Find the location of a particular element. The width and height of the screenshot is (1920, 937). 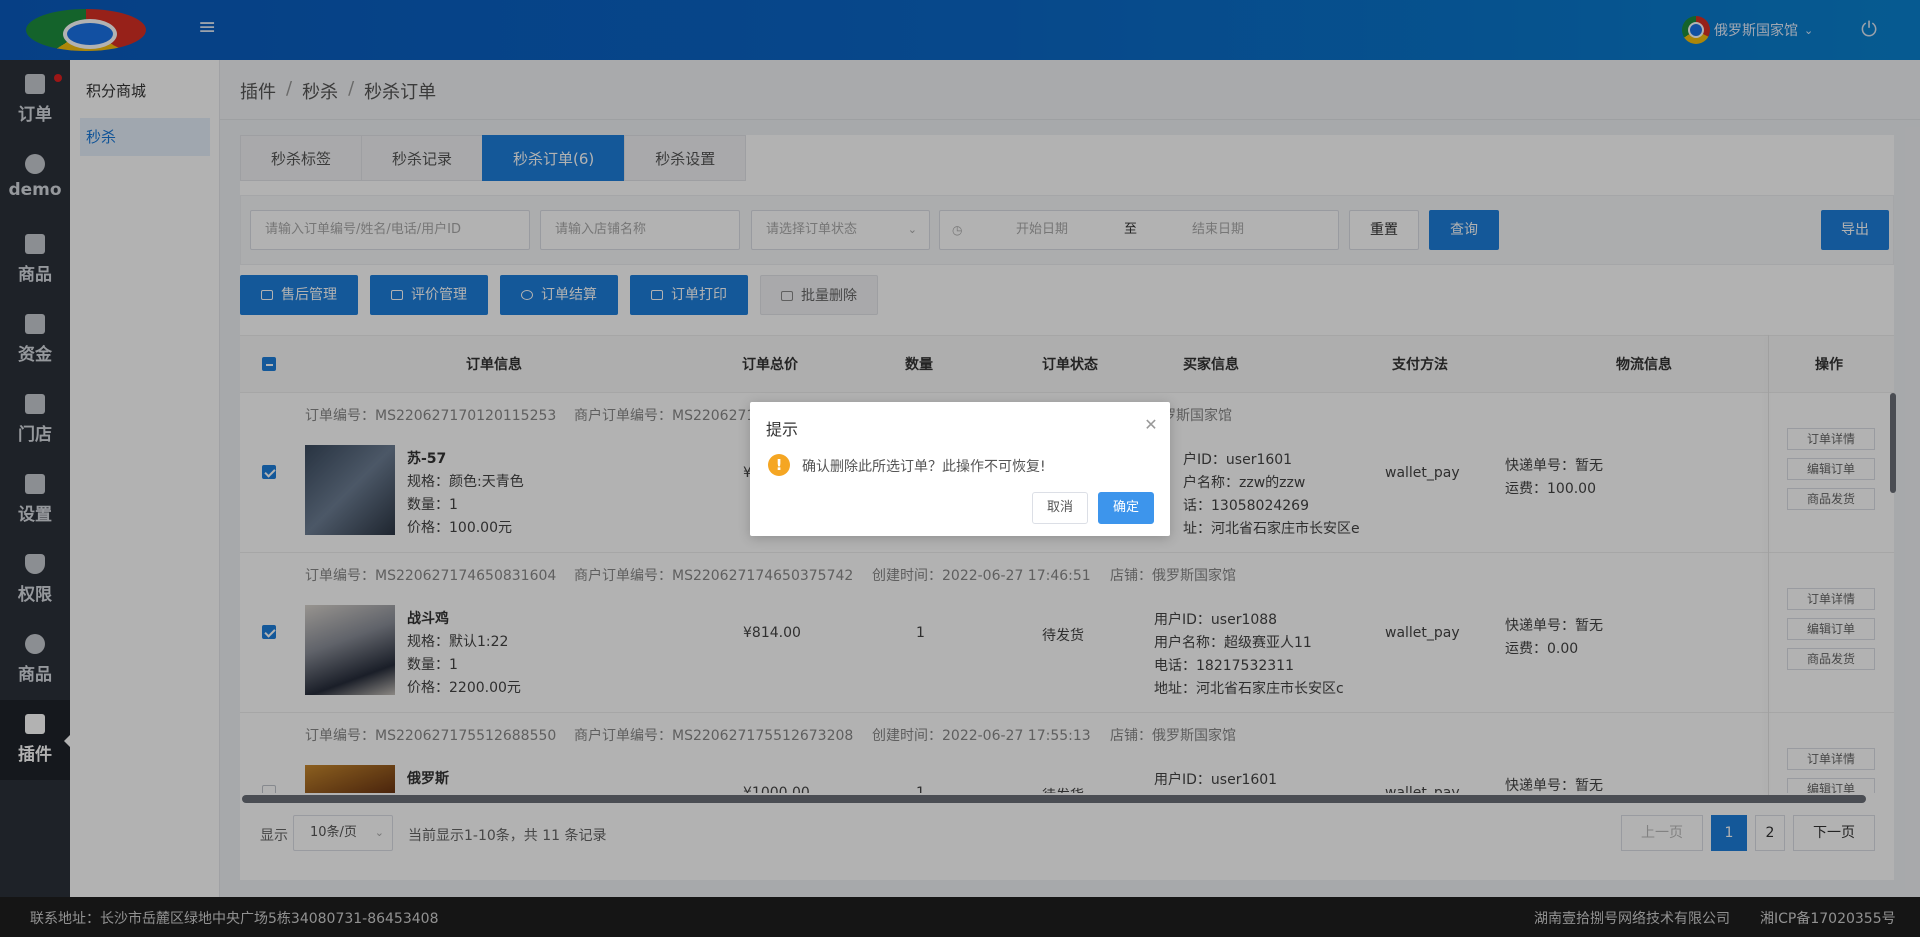

cancel-button: 取消 is located at coordinates (1060, 508).